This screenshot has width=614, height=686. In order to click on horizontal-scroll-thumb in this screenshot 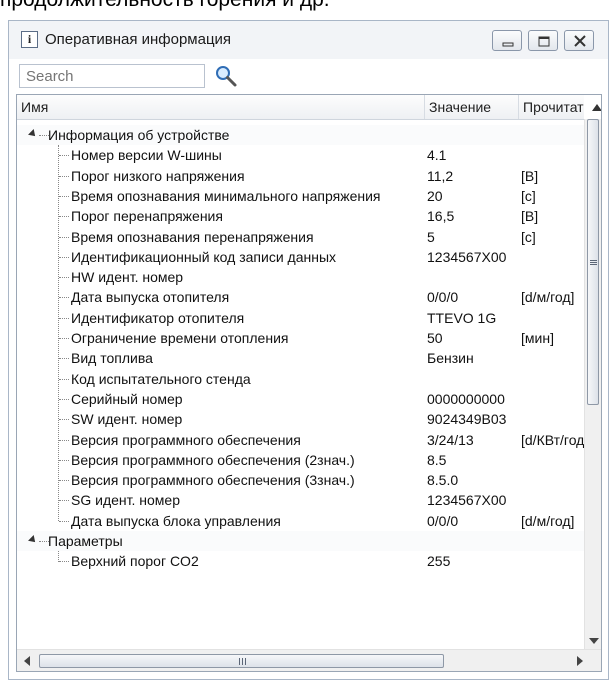, I will do `click(241, 661)`.